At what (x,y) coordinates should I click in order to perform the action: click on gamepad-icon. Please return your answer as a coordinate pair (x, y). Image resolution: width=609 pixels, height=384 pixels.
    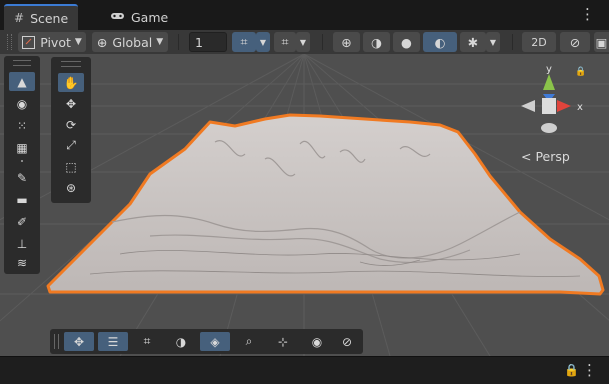
    Looking at the image, I should click on (117, 17).